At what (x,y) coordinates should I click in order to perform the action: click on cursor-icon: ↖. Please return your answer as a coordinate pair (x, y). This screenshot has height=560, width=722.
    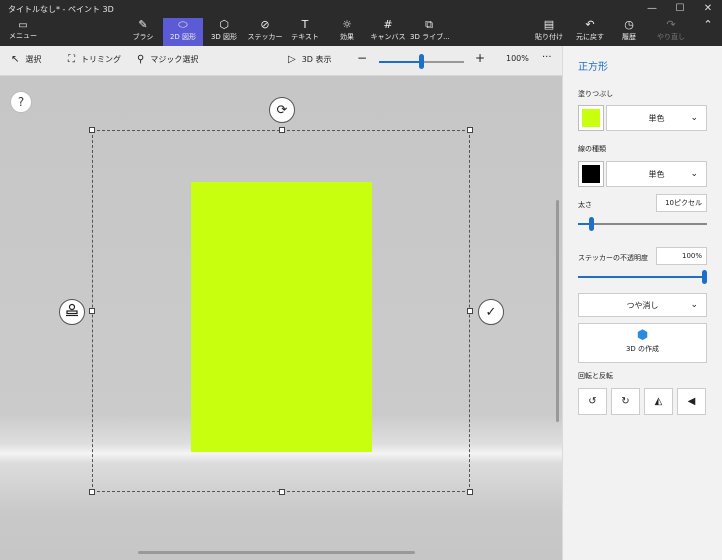
    Looking at the image, I should click on (15, 59).